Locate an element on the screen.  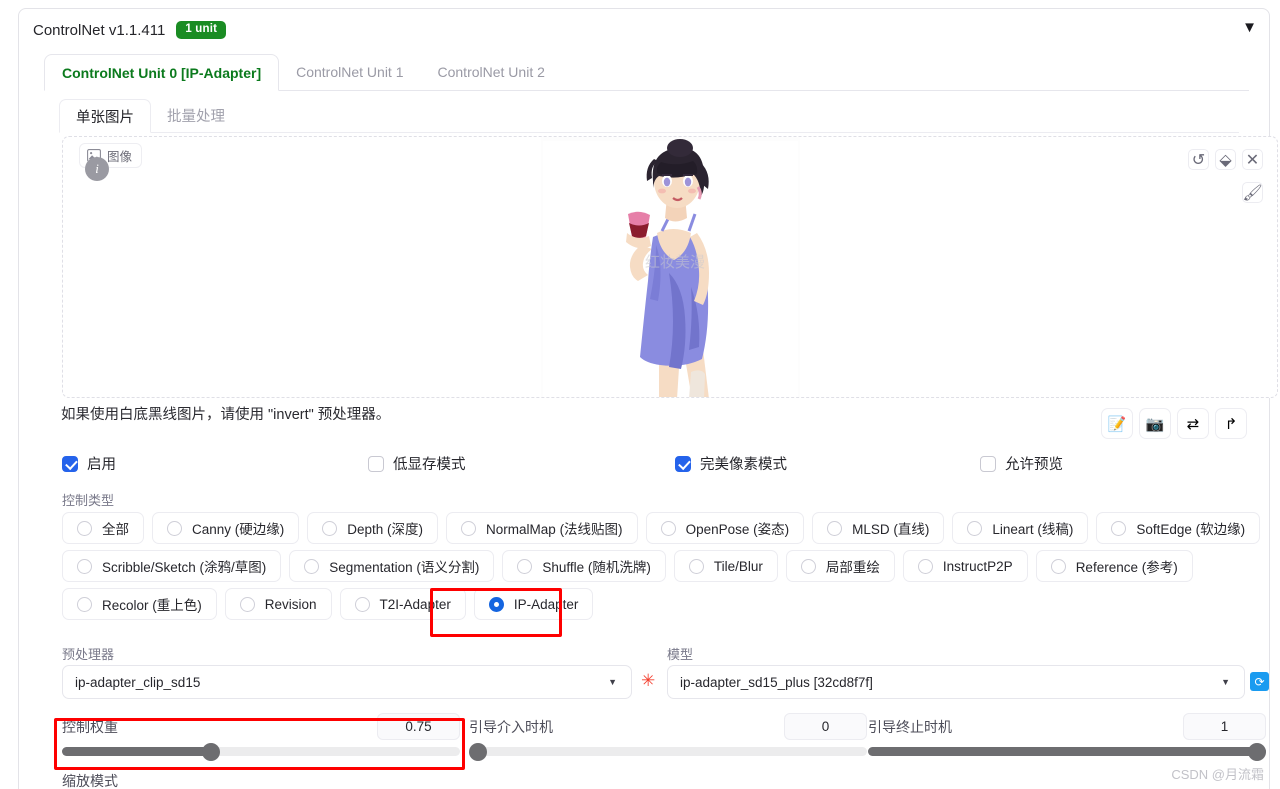
control-type-all: 全部 is located at coordinates (103, 528).